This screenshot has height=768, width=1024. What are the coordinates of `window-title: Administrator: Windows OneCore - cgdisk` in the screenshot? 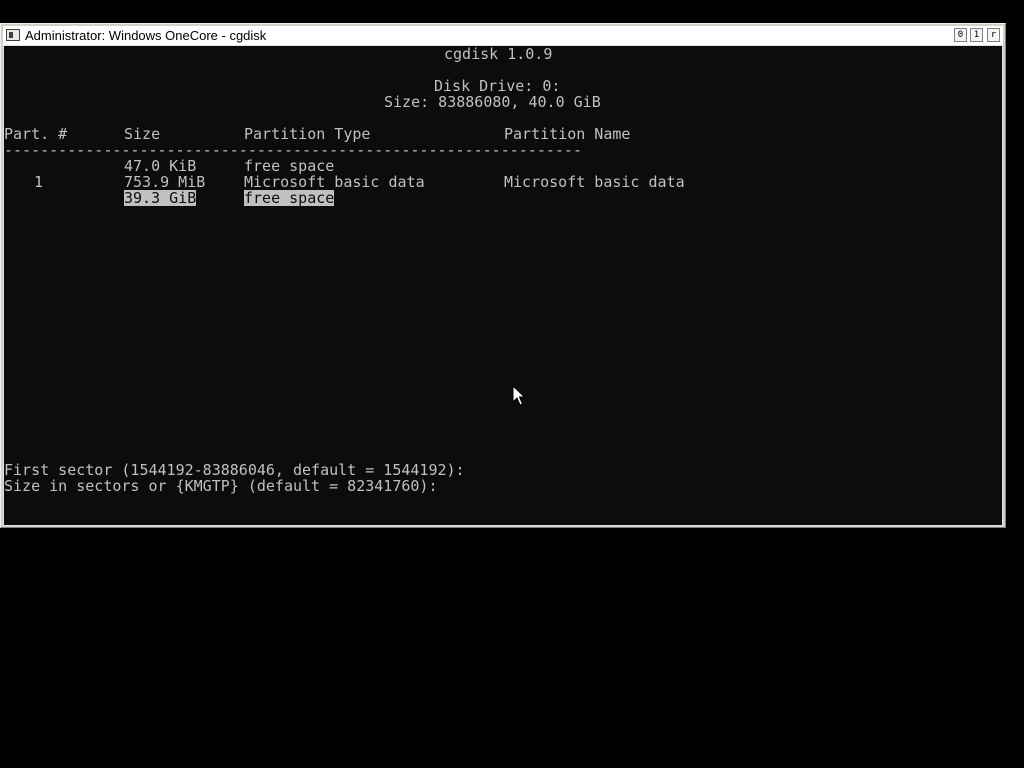 It's located at (146, 35).